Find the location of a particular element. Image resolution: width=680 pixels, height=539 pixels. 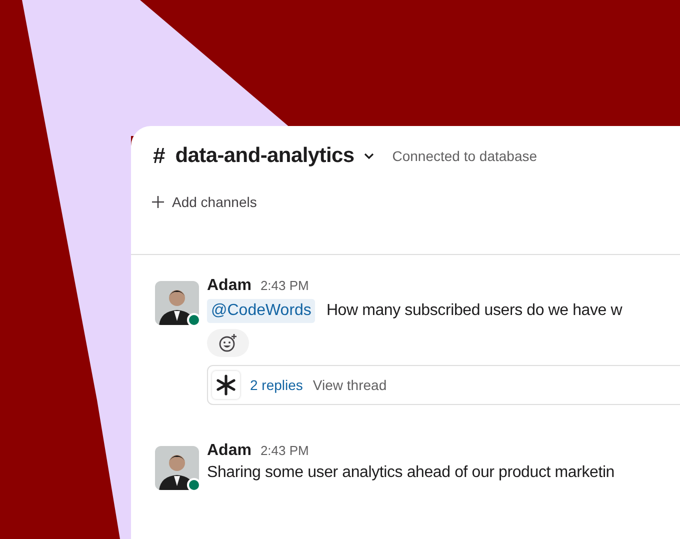

chevron-down-icon is located at coordinates (369, 156).